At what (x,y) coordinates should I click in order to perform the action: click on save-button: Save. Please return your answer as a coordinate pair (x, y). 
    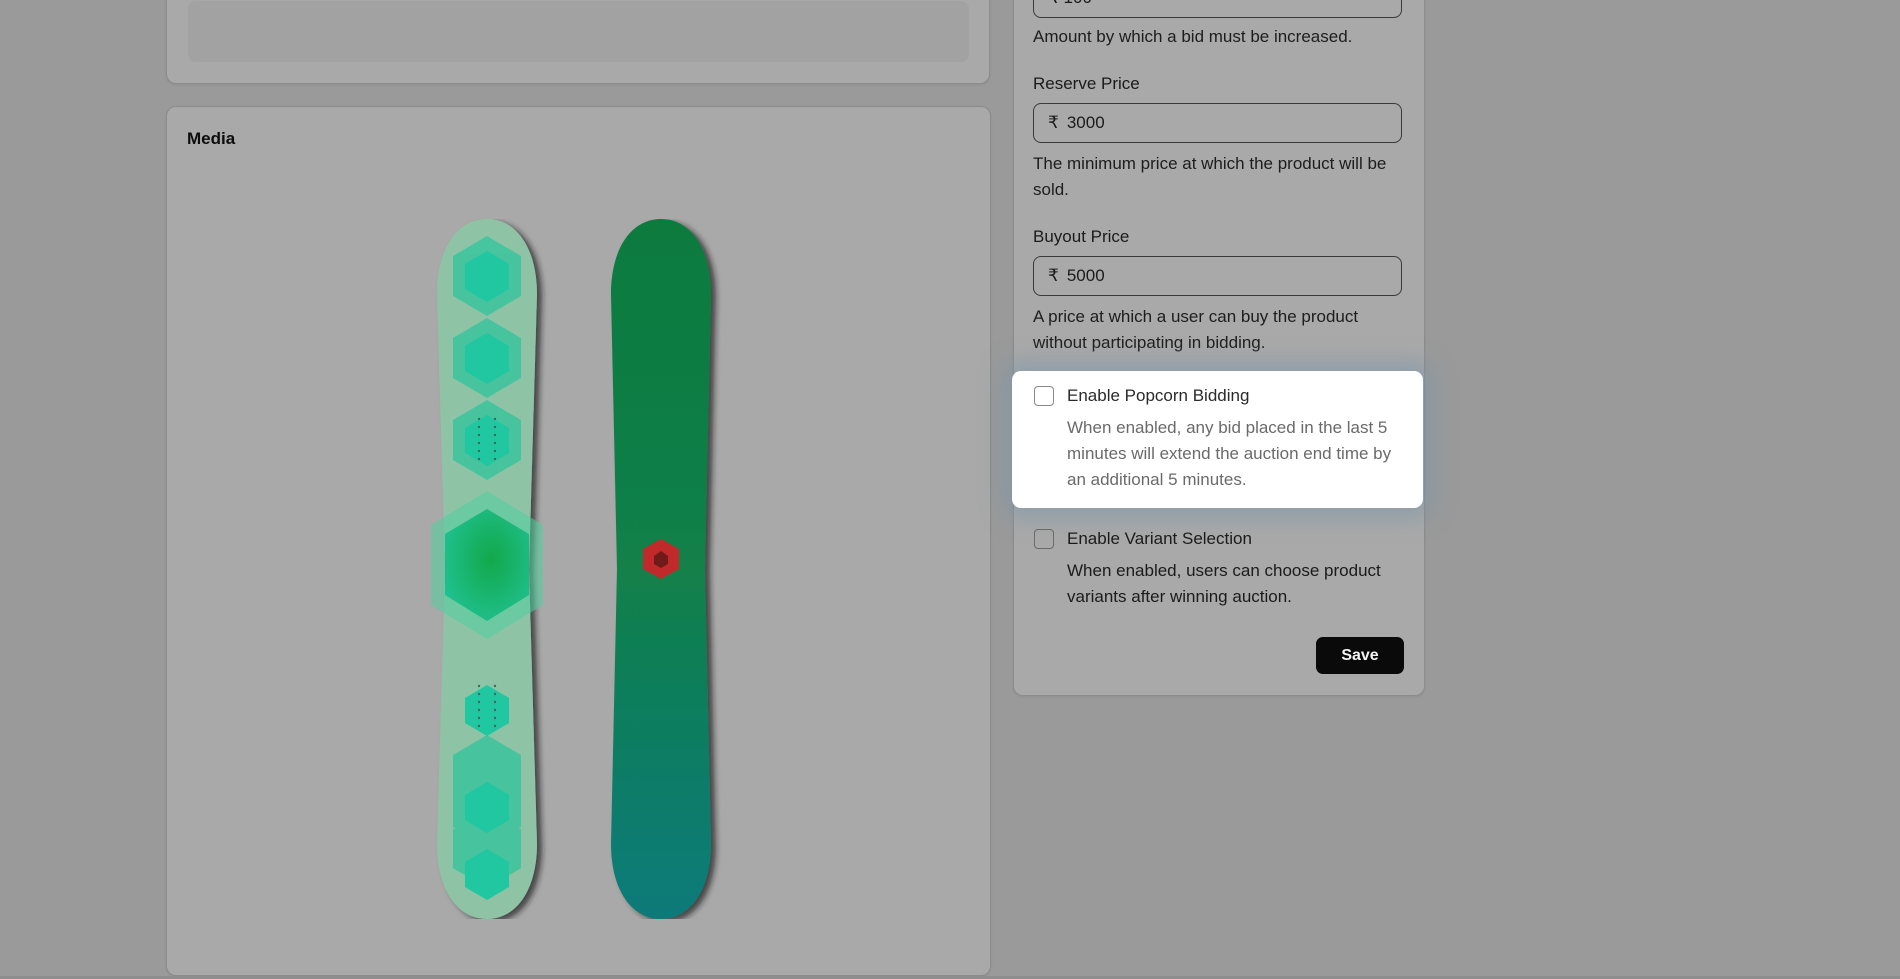
    Looking at the image, I should click on (1360, 655).